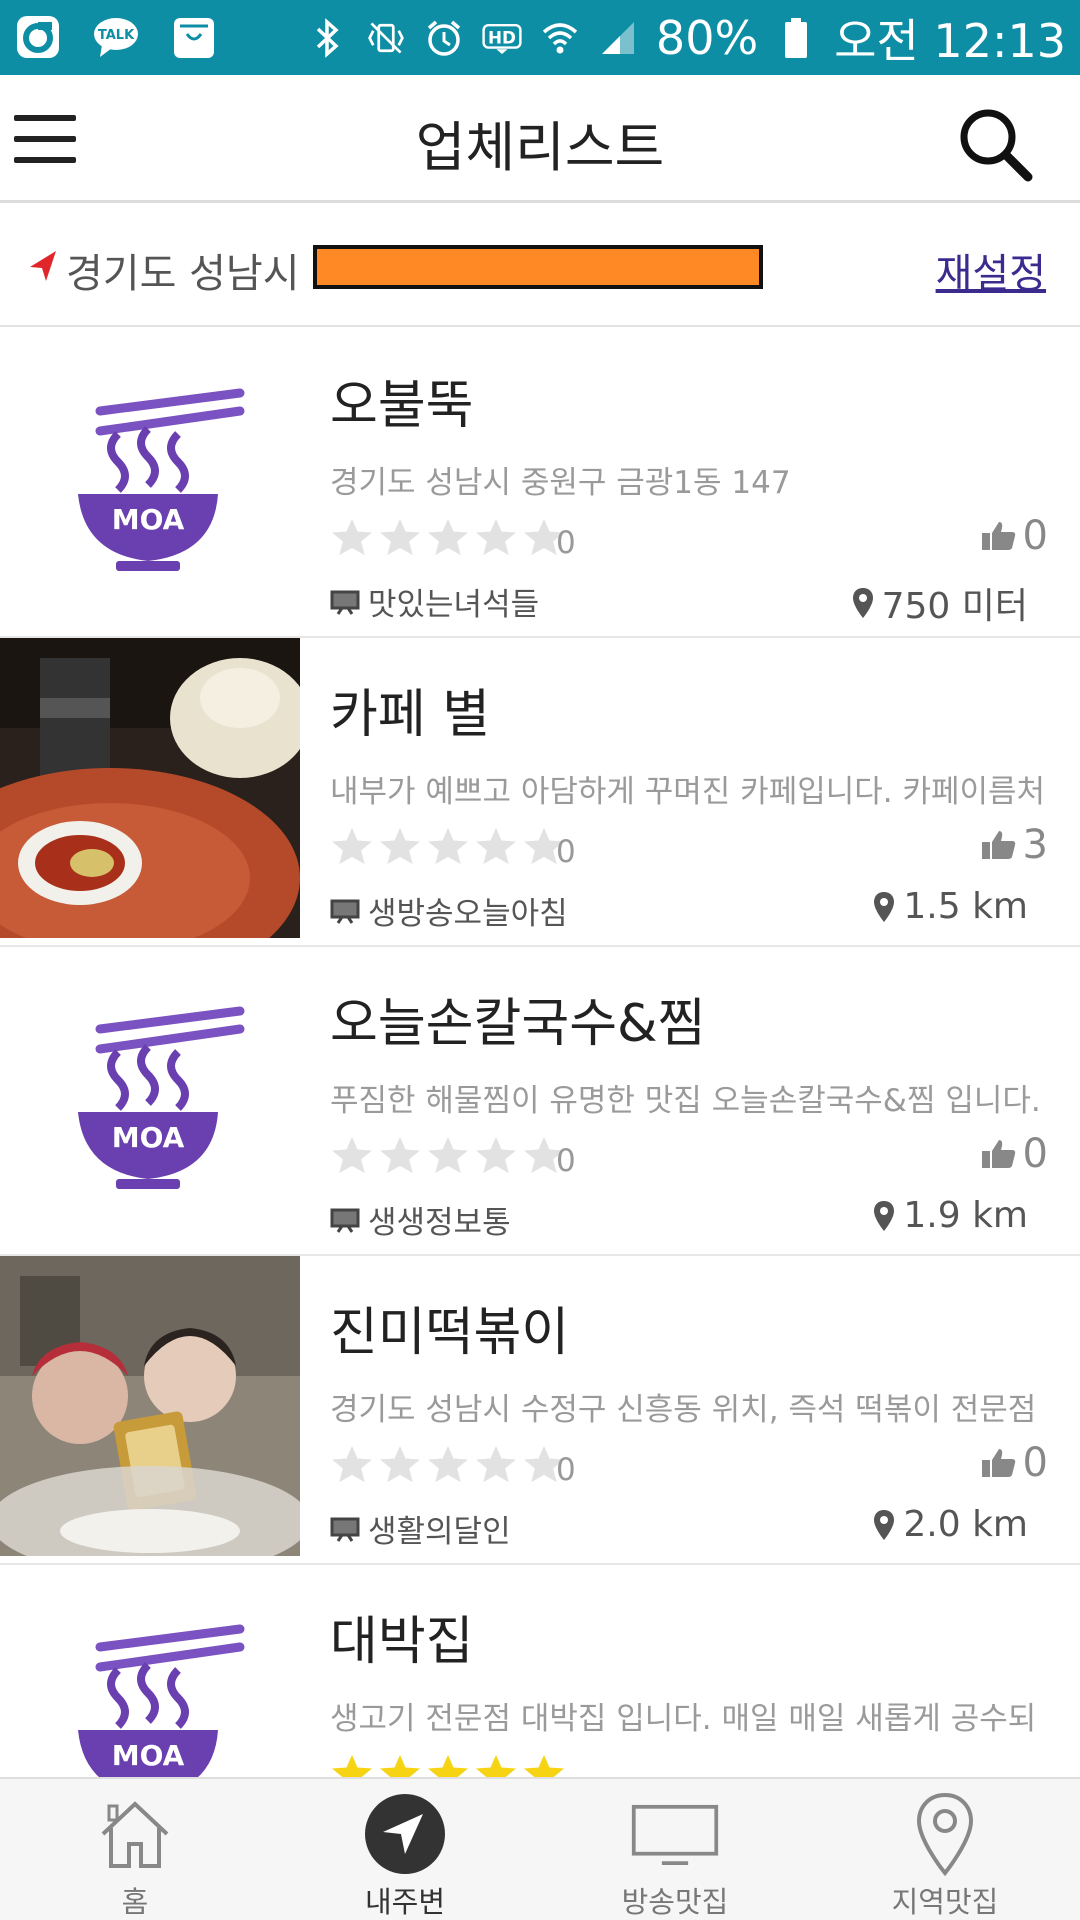 The width and height of the screenshot is (1080, 1920). Describe the element at coordinates (518, 1024) in the screenshot. I see `store-name: 오늘손칼국수&찜` at that location.